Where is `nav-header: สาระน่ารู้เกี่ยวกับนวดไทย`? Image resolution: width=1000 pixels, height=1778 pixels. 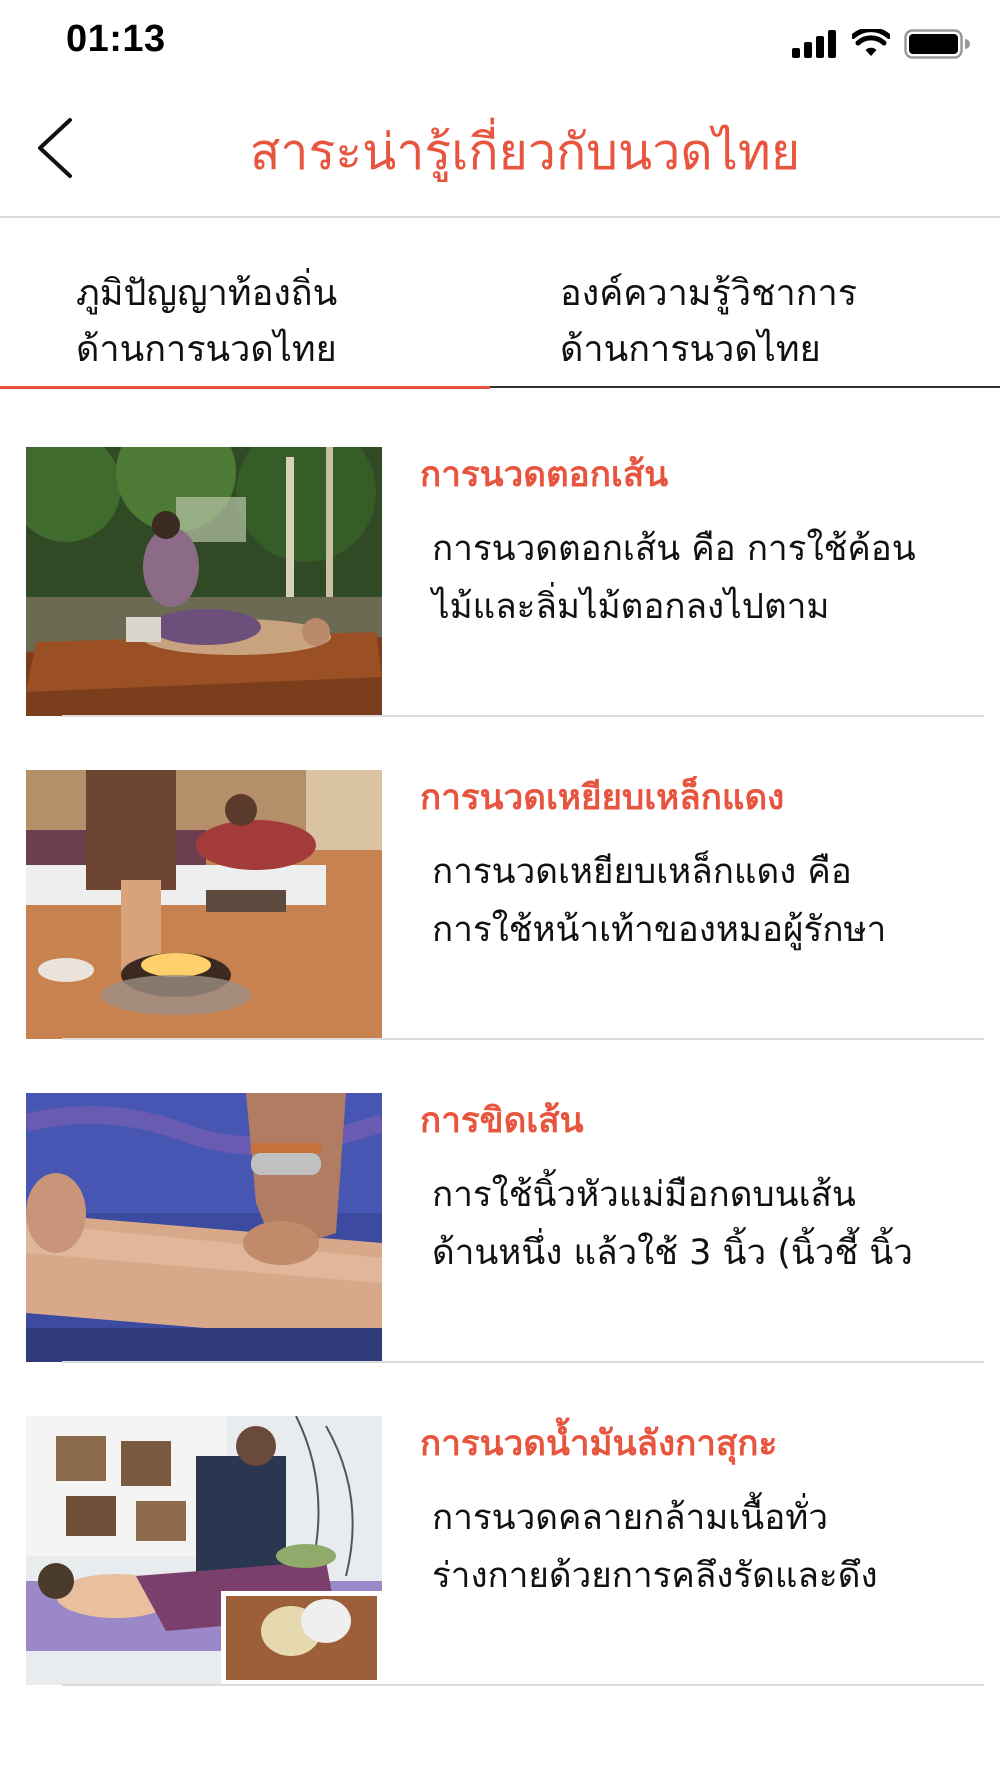 nav-header: สาระน่ารู้เกี่ยวกับนวดไทย is located at coordinates (500, 154).